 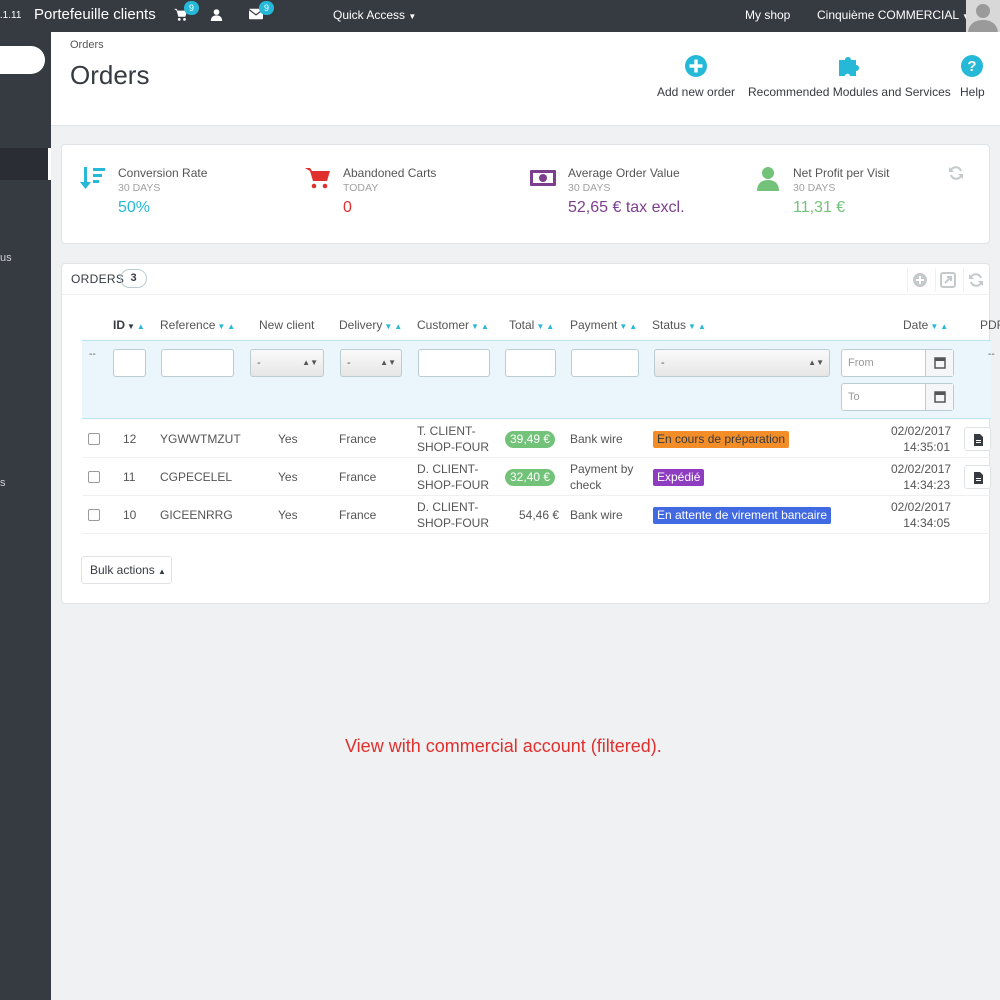 What do you see at coordinates (919, 280) in the screenshot?
I see `add-order-icon` at bounding box center [919, 280].